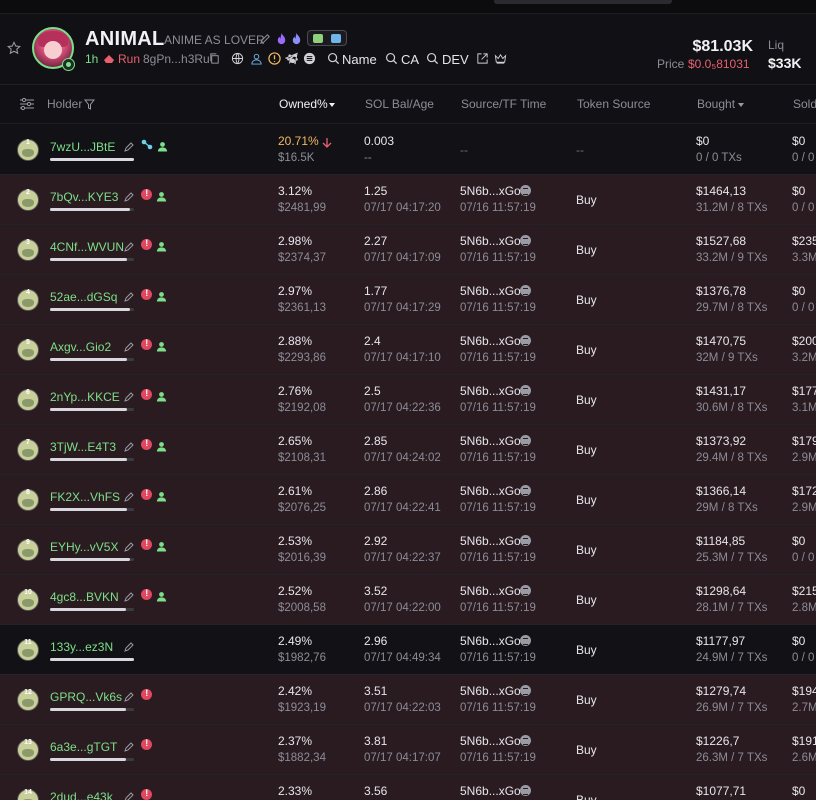 The width and height of the screenshot is (816, 800). Describe the element at coordinates (500, 58) in the screenshot. I see `crown-icon` at that location.